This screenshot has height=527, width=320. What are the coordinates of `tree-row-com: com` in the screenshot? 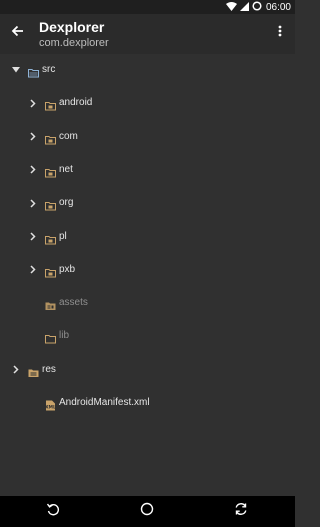 It's located at (147, 137).